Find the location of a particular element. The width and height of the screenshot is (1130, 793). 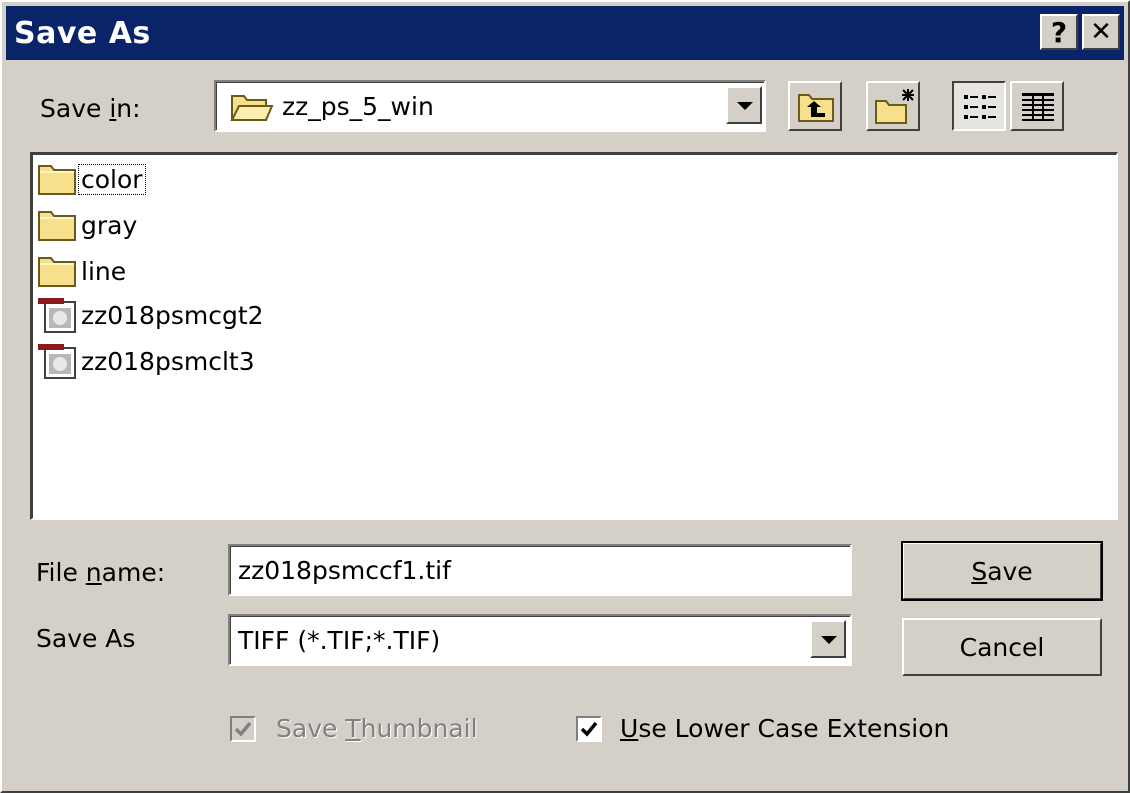

cancel-button: Cancel is located at coordinates (1002, 647).